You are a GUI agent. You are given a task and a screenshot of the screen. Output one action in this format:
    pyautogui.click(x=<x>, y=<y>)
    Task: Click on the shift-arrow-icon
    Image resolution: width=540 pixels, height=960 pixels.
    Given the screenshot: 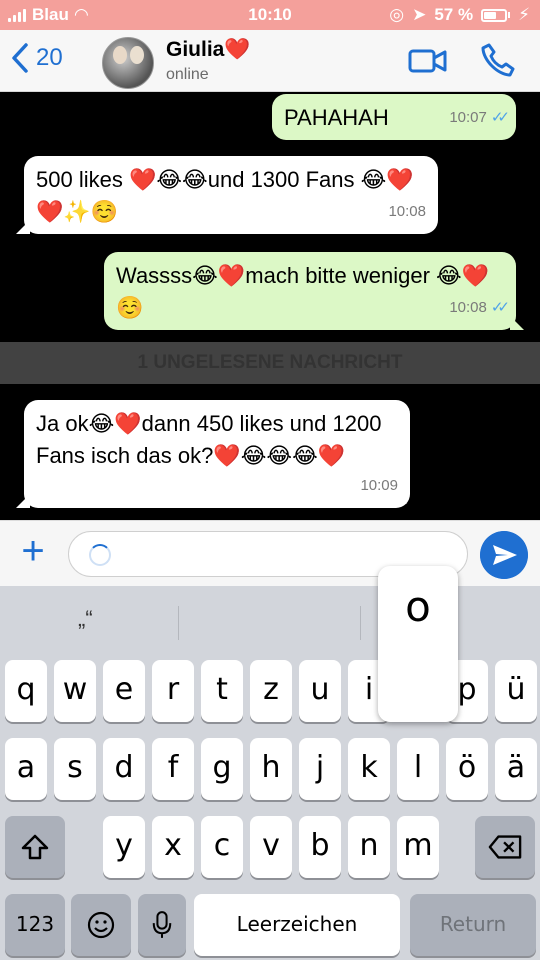 What is the action you would take?
    pyautogui.click(x=35, y=847)
    